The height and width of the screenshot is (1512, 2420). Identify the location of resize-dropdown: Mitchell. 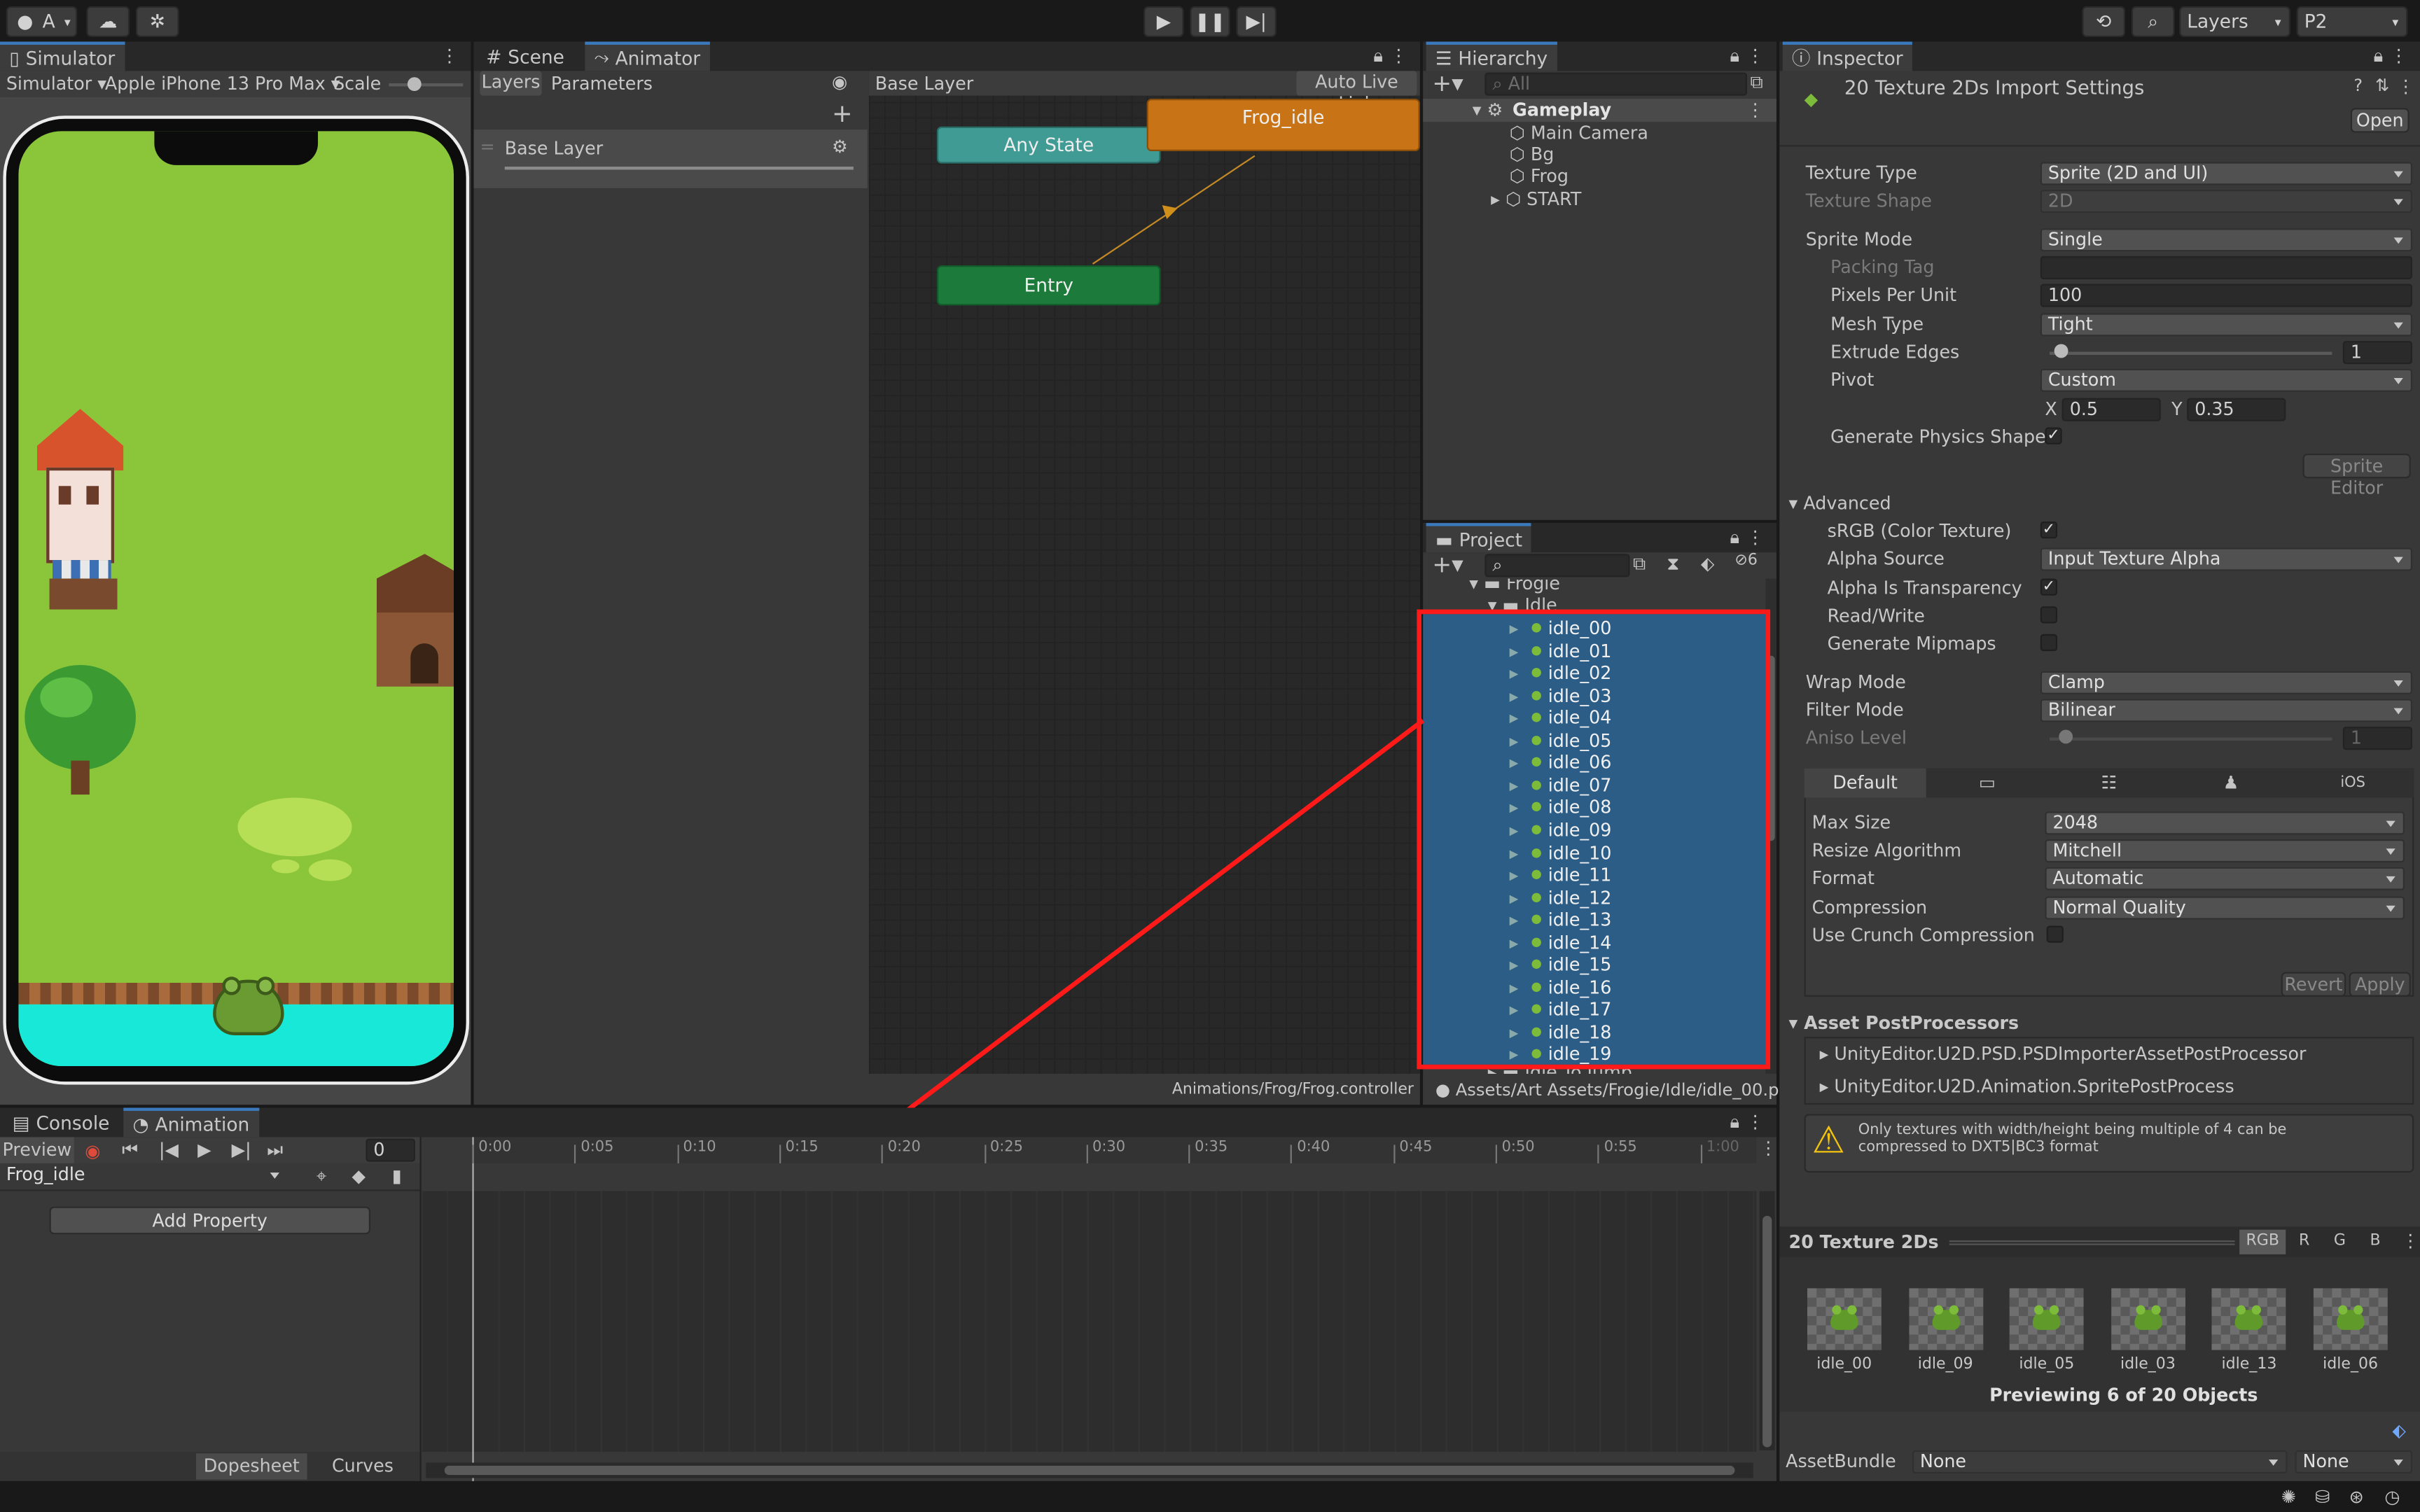
(2225, 851).